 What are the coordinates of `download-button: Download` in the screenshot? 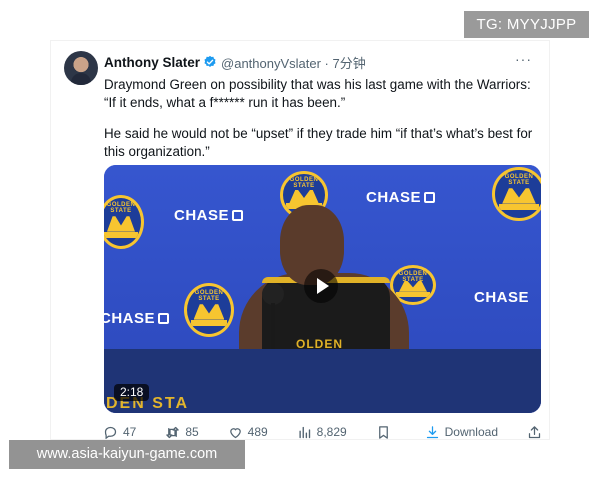 It's located at (461, 432).